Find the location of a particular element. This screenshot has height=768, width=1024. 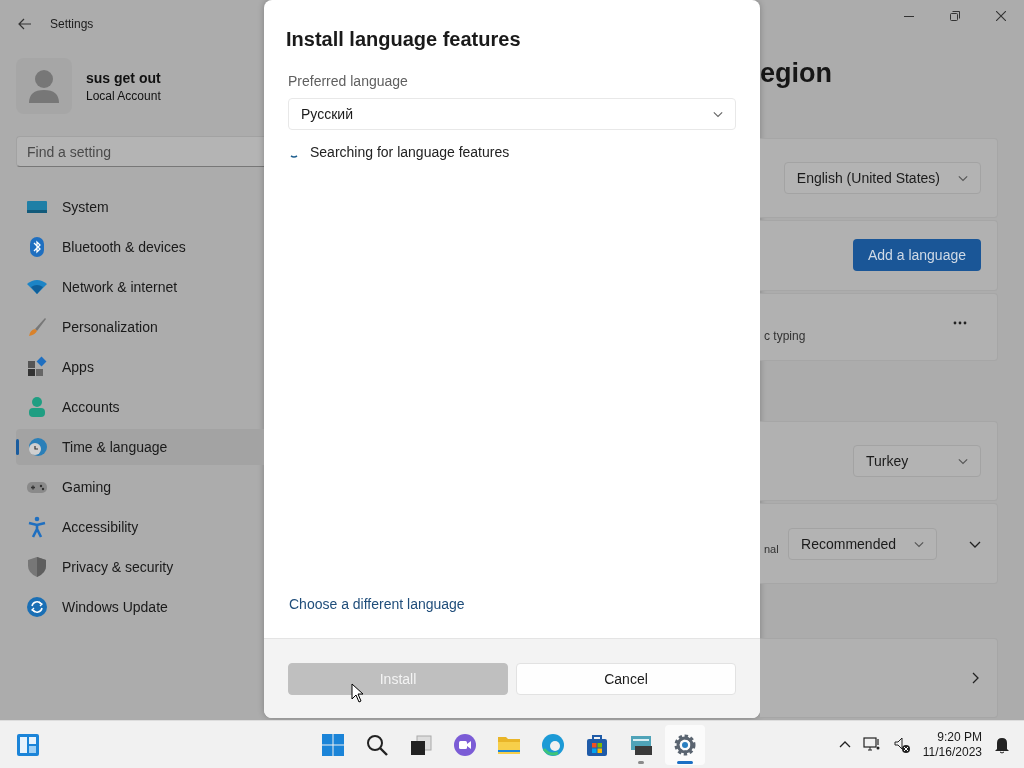

nav-item: Accounts is located at coordinates (140, 407).